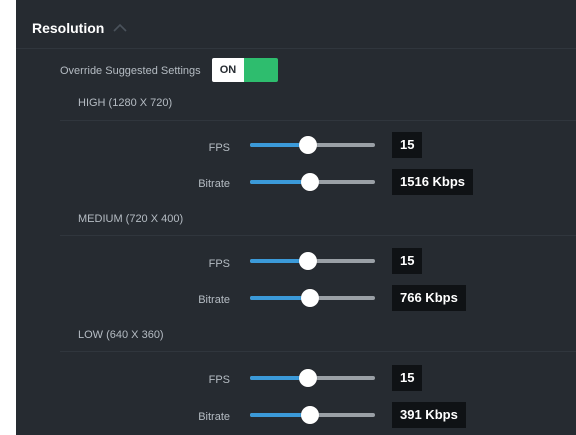 The image size is (576, 435). What do you see at coordinates (68, 28) in the screenshot?
I see `resolution-title: Resolution` at bounding box center [68, 28].